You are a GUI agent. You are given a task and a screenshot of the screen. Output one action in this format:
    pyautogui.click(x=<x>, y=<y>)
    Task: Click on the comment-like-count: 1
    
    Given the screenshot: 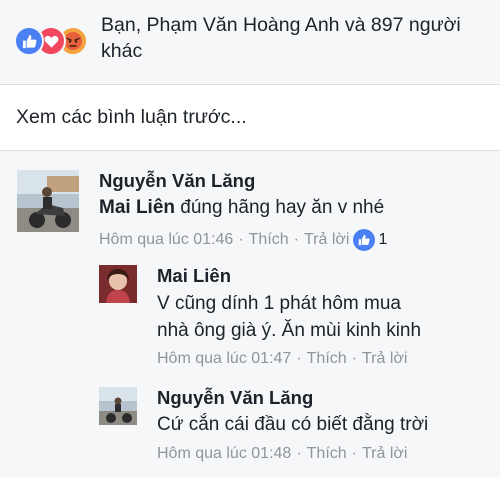 What is the action you would take?
    pyautogui.click(x=370, y=240)
    